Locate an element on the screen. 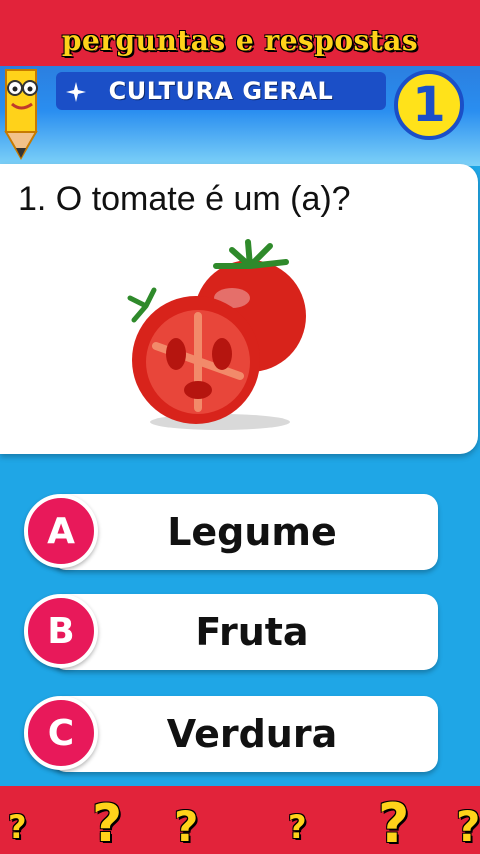 This screenshot has height=854, width=480. answer-label: Verdura is located at coordinates (252, 734).